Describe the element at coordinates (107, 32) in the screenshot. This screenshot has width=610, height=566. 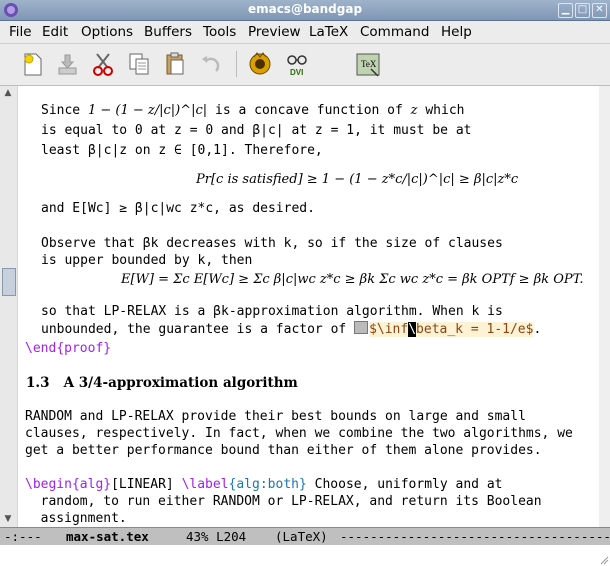
I see `menu-options: Options` at that location.